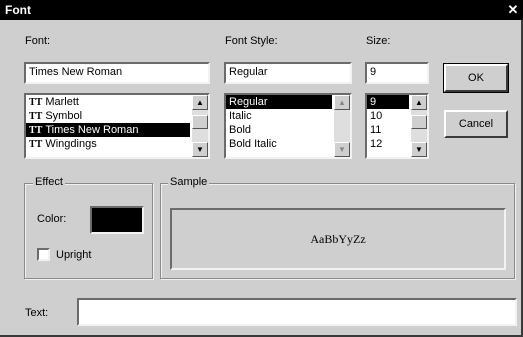 The image size is (523, 337). I want to click on font-list-item-symbol: TT Symbol, so click(108, 116).